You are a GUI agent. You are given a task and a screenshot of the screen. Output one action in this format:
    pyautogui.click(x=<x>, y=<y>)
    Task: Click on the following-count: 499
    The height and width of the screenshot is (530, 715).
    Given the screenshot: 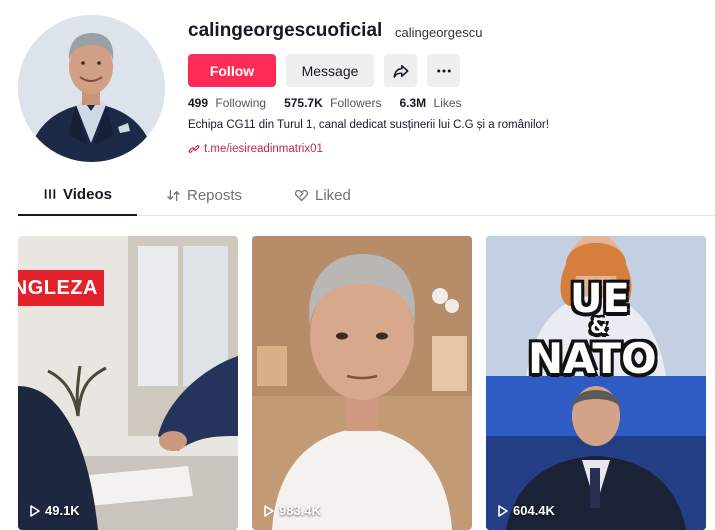 What is the action you would take?
    pyautogui.click(x=198, y=103)
    